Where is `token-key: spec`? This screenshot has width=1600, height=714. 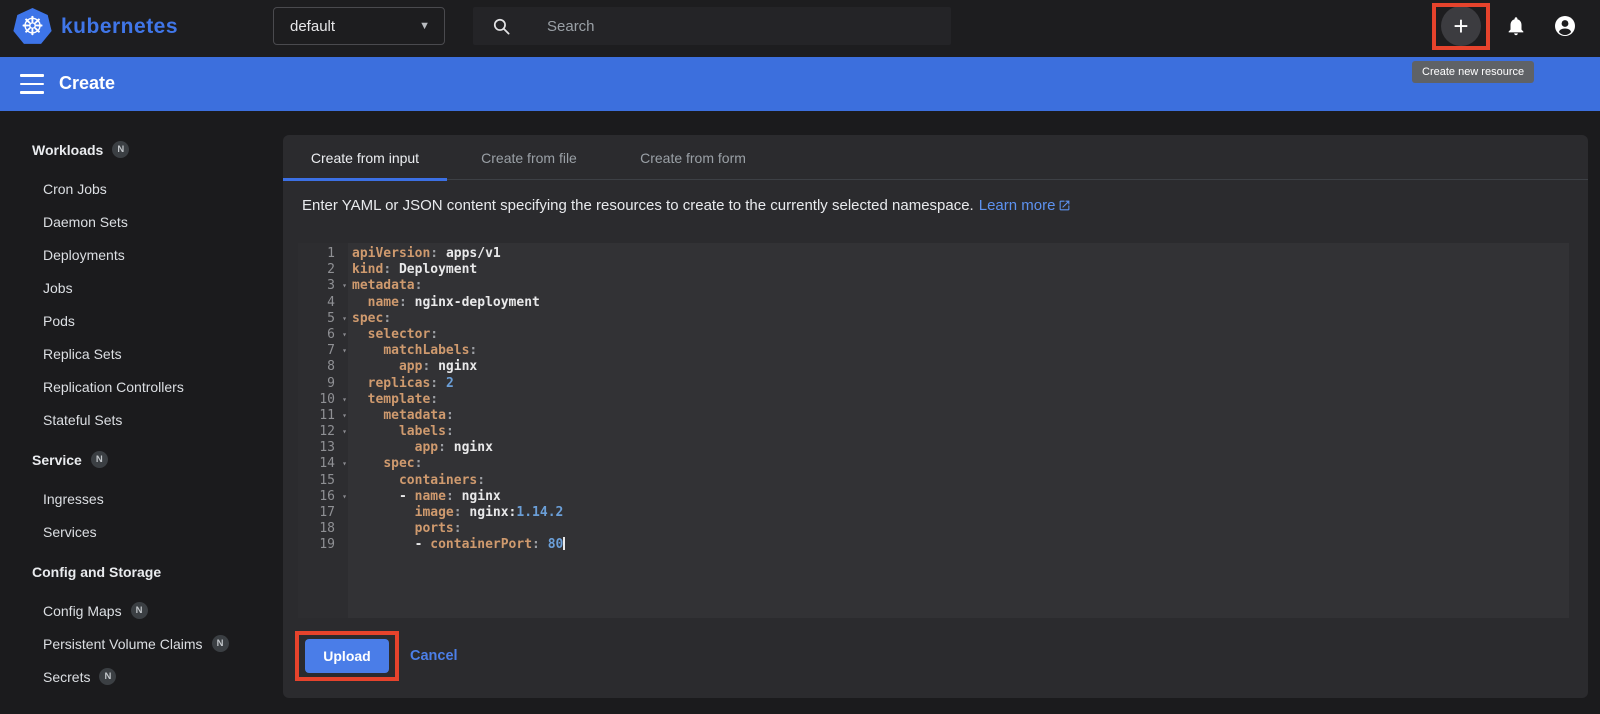 token-key: spec is located at coordinates (368, 318).